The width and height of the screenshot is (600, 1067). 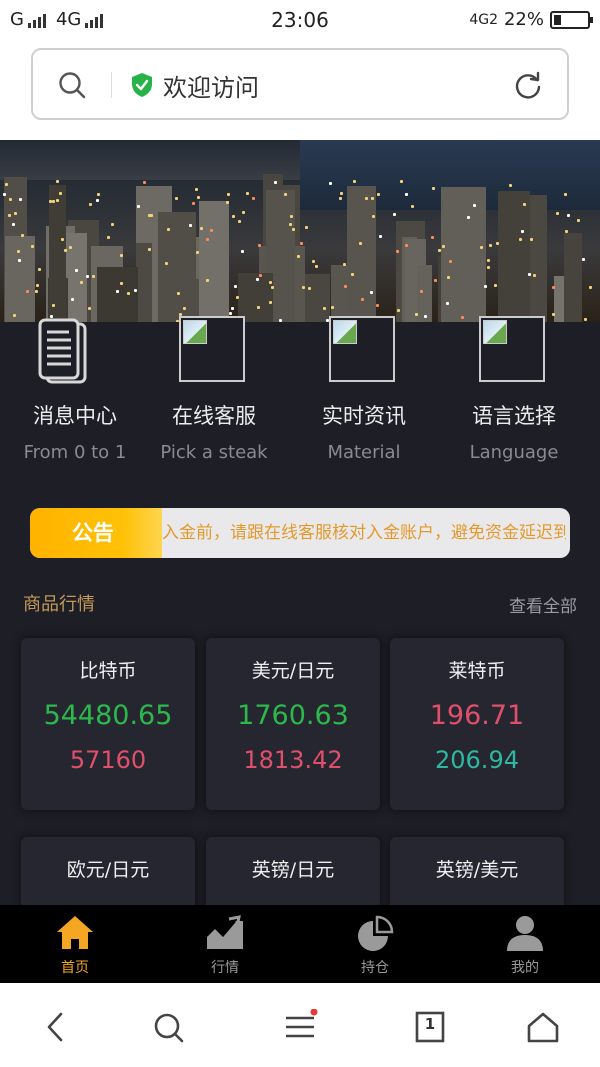 I want to click on announcement-bar: 公告 入金前，请跟在线客服核对入金账户，避免资金延迟到, so click(x=300, y=533).